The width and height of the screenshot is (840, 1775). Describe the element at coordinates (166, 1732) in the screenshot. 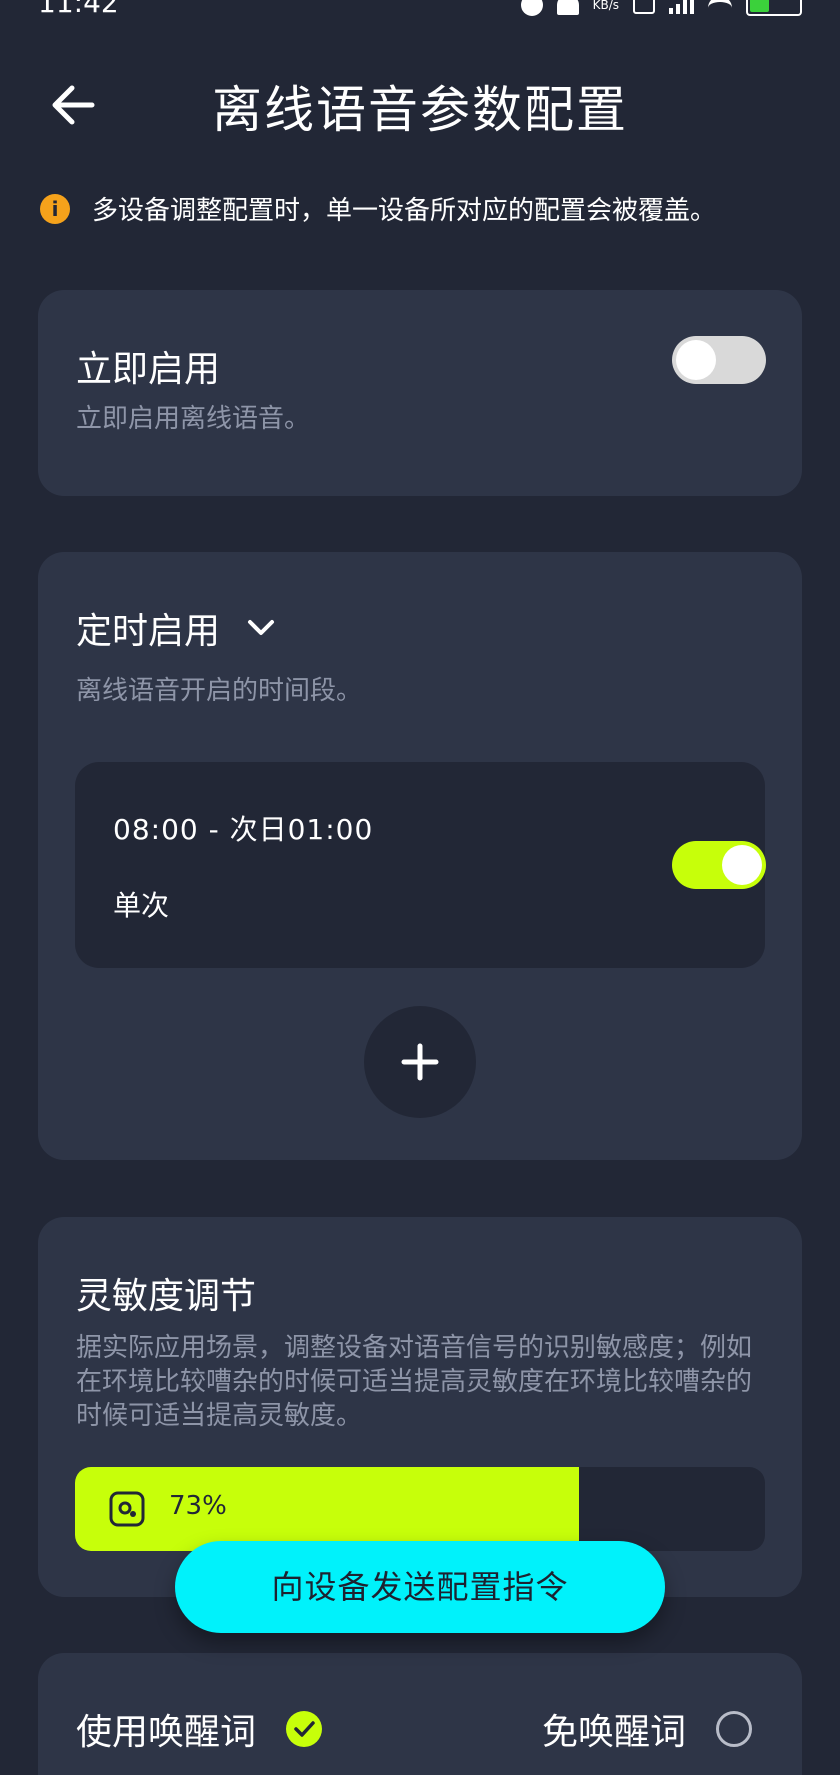

I see `use-wake-word-label: 使用唤醒词` at that location.